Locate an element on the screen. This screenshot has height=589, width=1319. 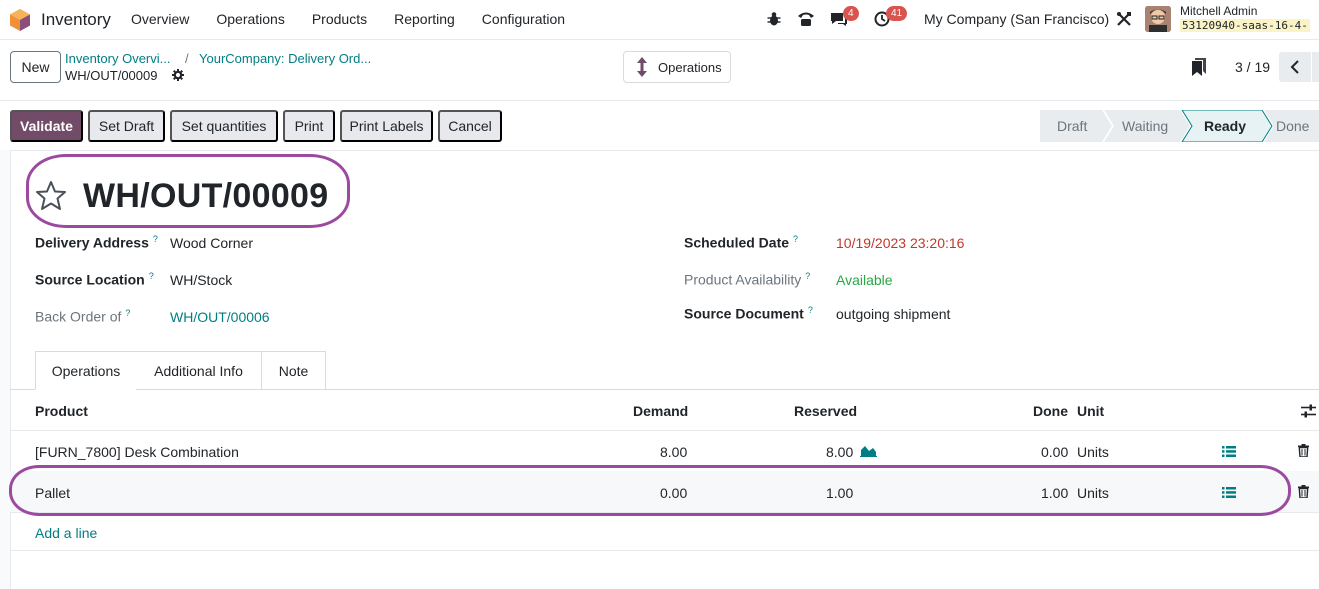
add-line-link: Add a line is located at coordinates (66, 533).